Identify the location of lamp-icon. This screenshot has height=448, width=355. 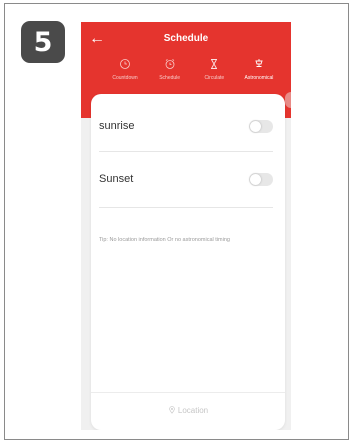
(259, 63).